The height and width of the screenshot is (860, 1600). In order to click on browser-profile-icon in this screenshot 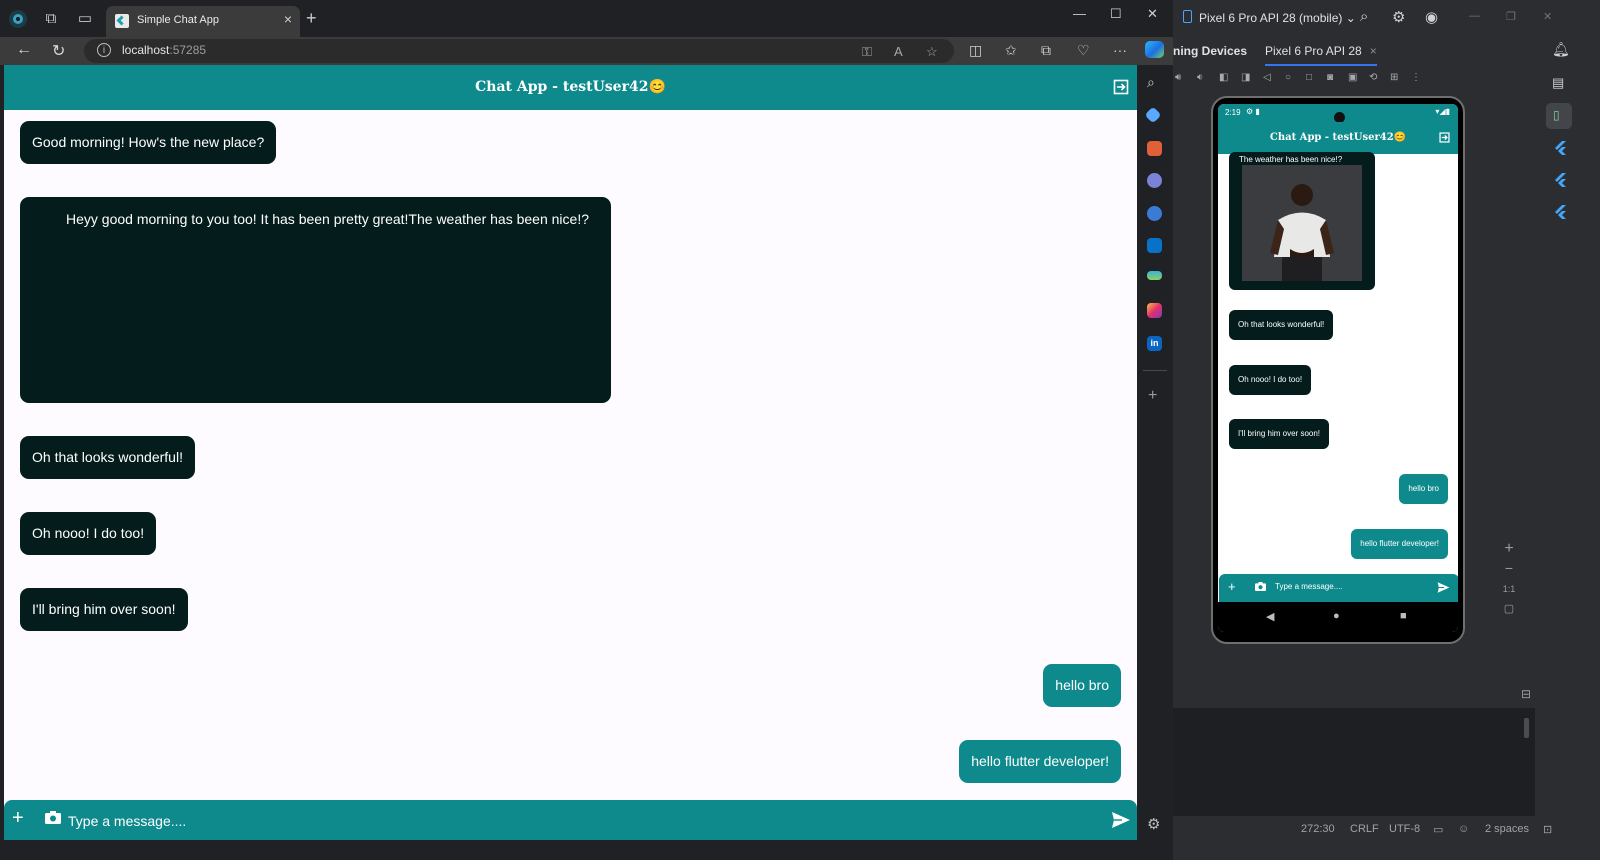, I will do `click(18, 19)`.